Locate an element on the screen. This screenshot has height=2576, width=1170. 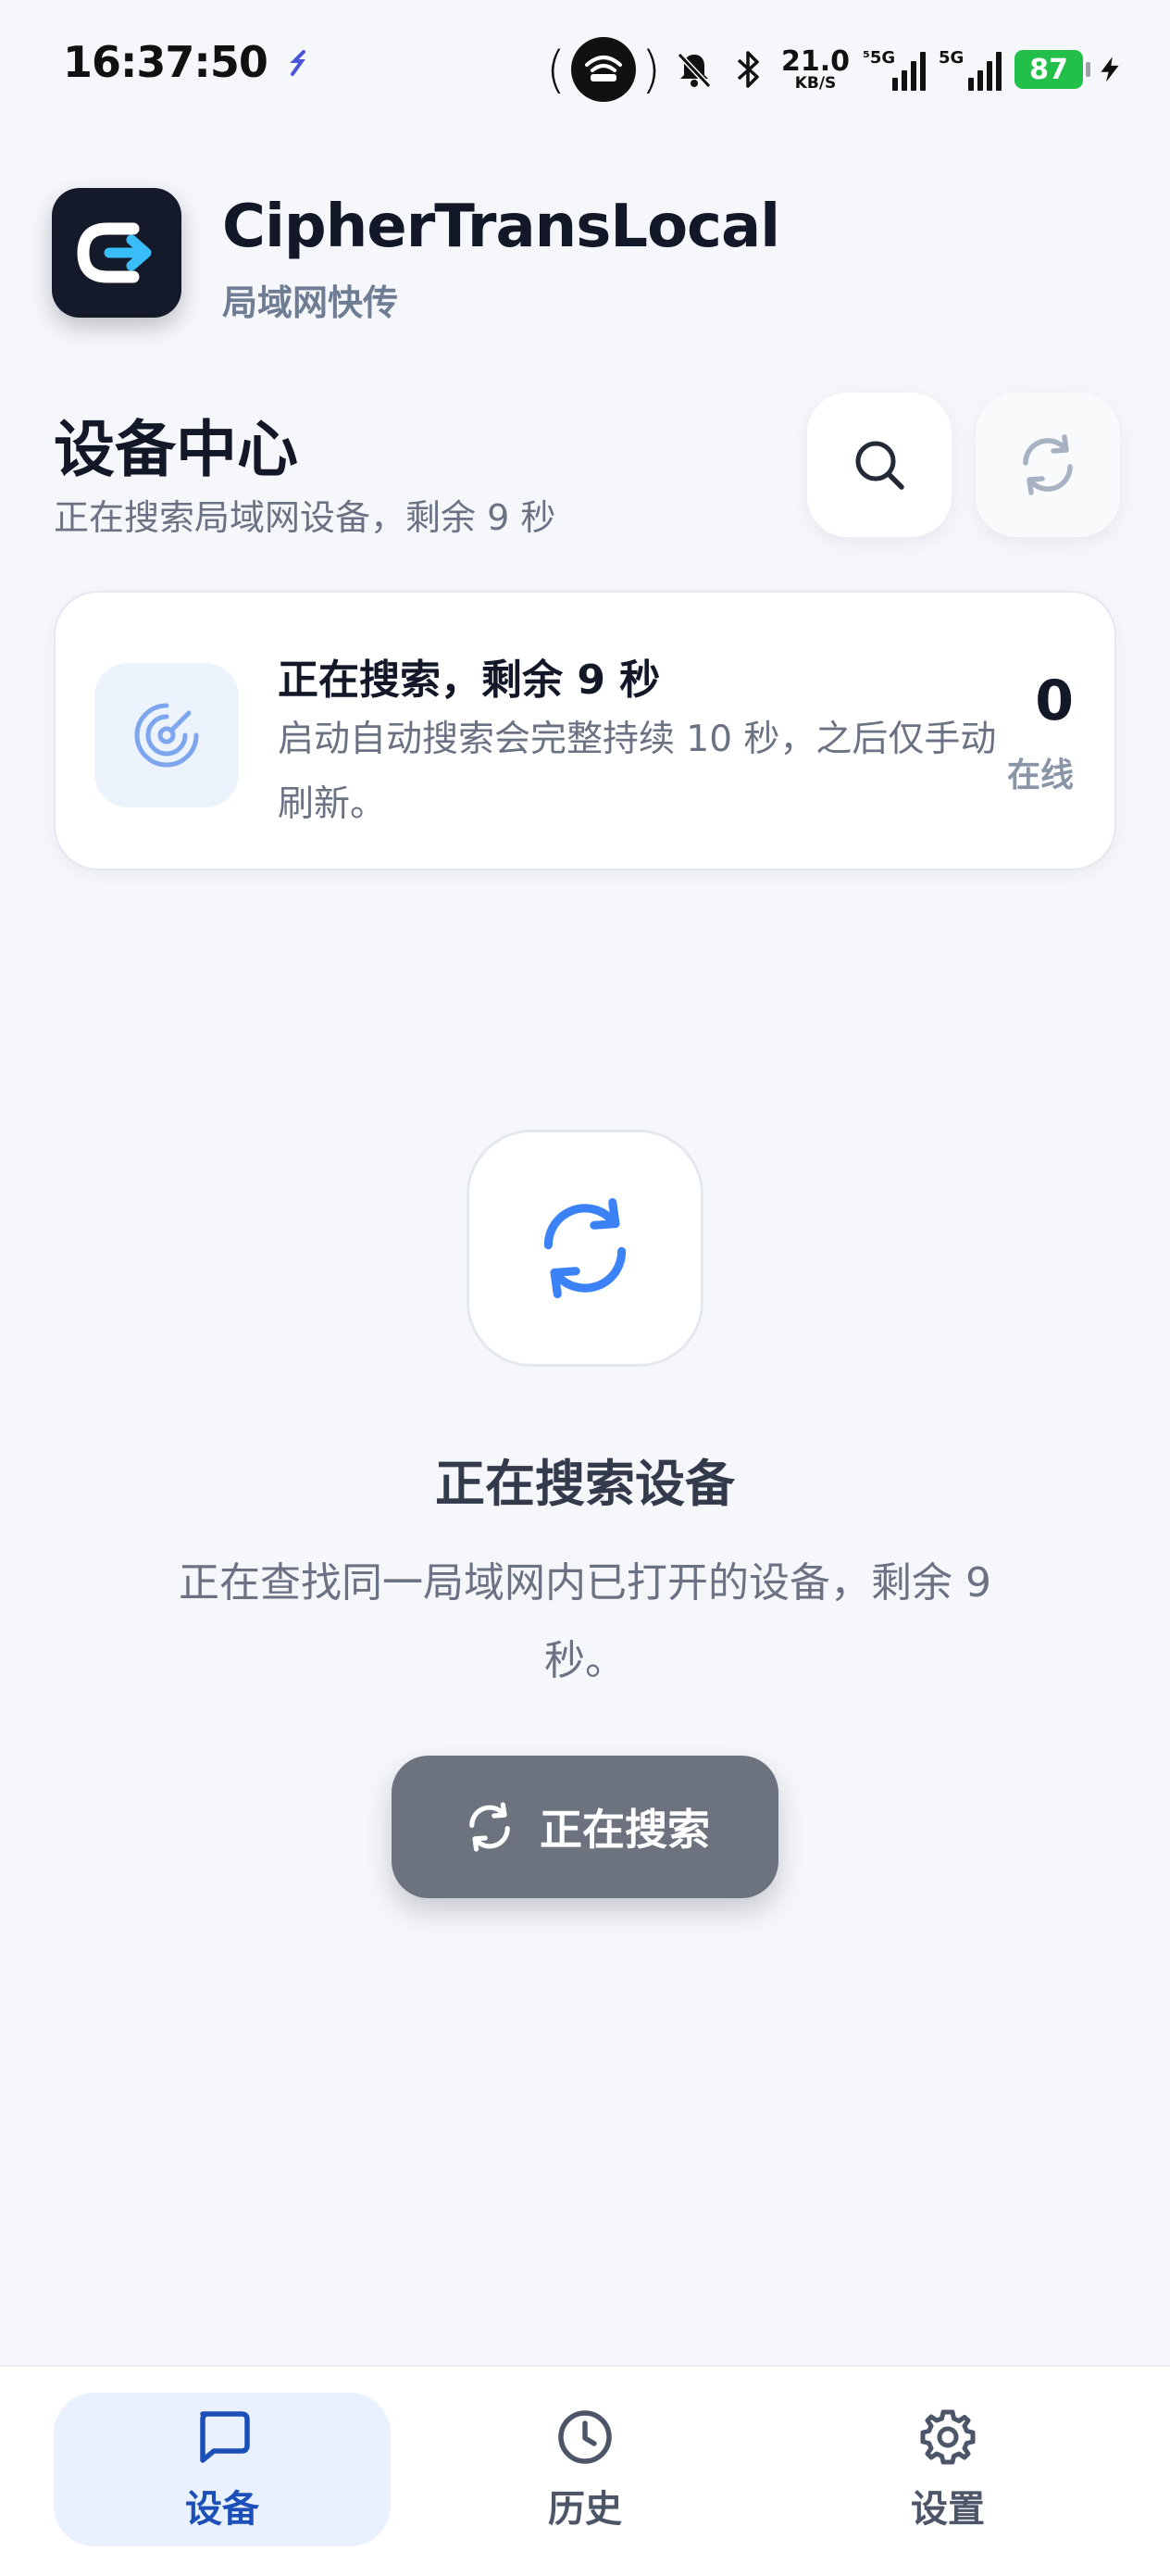
bluetooth-icon is located at coordinates (748, 69).